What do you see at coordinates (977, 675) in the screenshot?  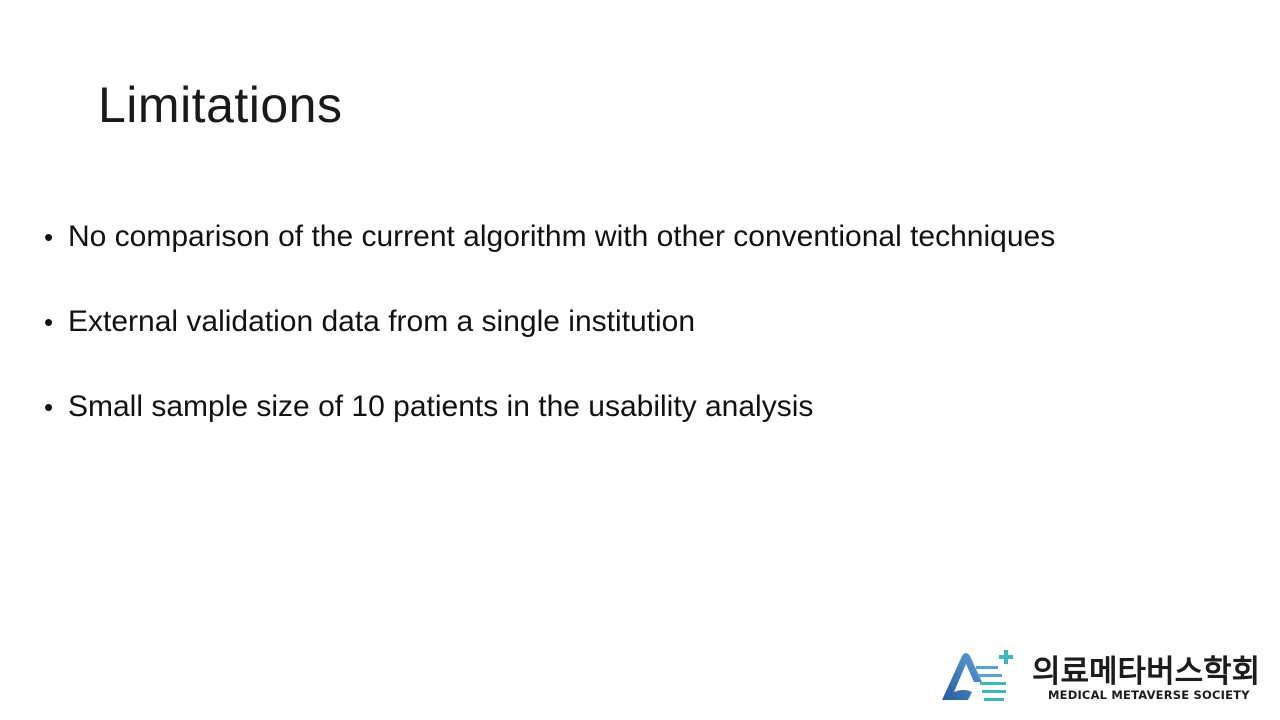 I see `medical-metaverse-a-logo-icon` at bounding box center [977, 675].